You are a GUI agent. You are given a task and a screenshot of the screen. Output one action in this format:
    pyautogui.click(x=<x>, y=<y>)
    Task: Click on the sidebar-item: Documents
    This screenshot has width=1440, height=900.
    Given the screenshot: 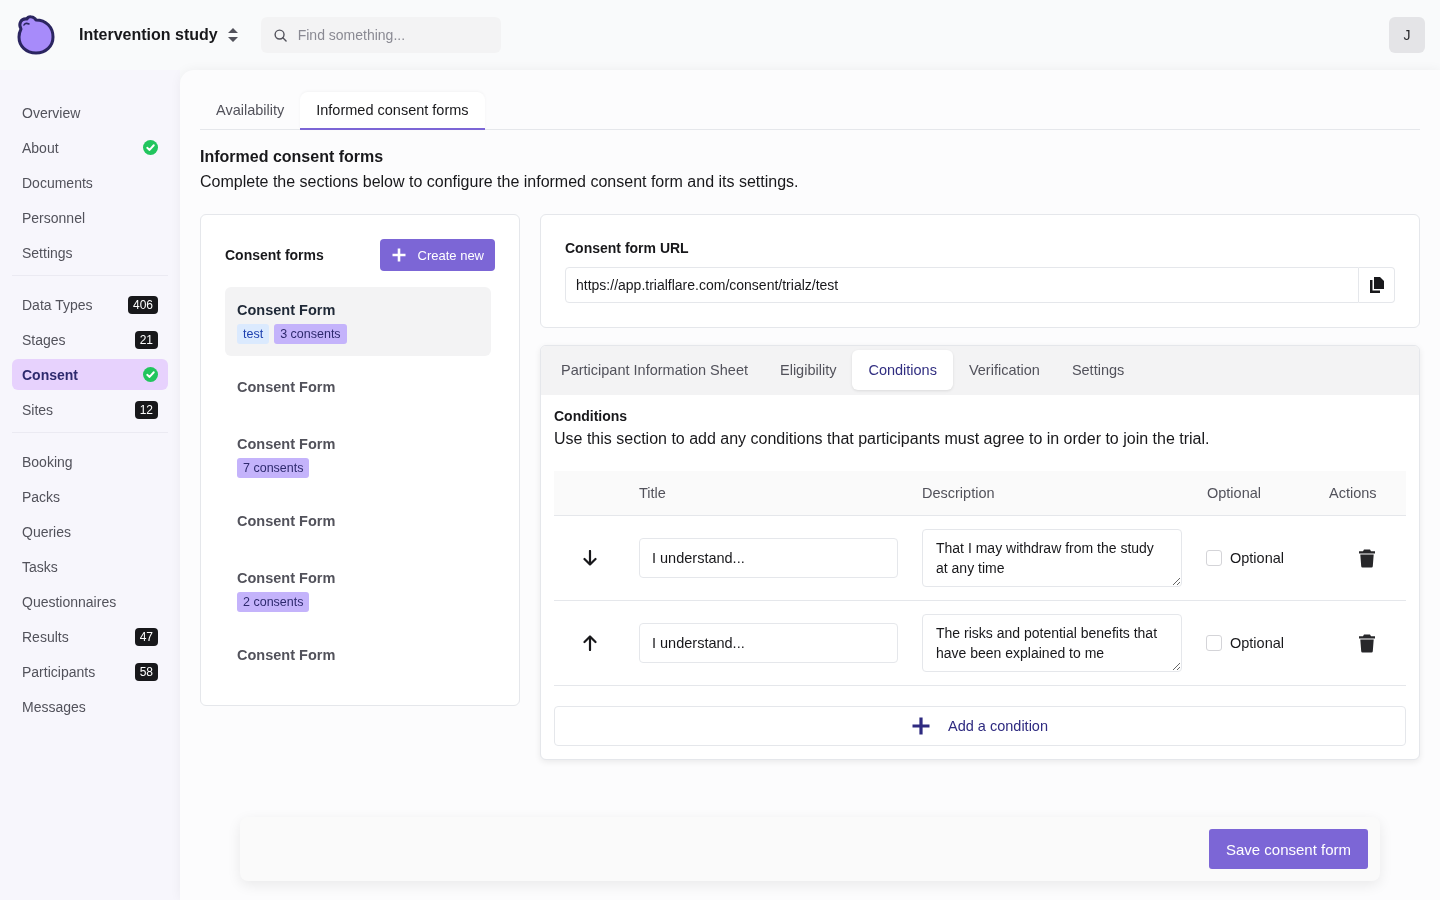 What is the action you would take?
    pyautogui.click(x=90, y=182)
    